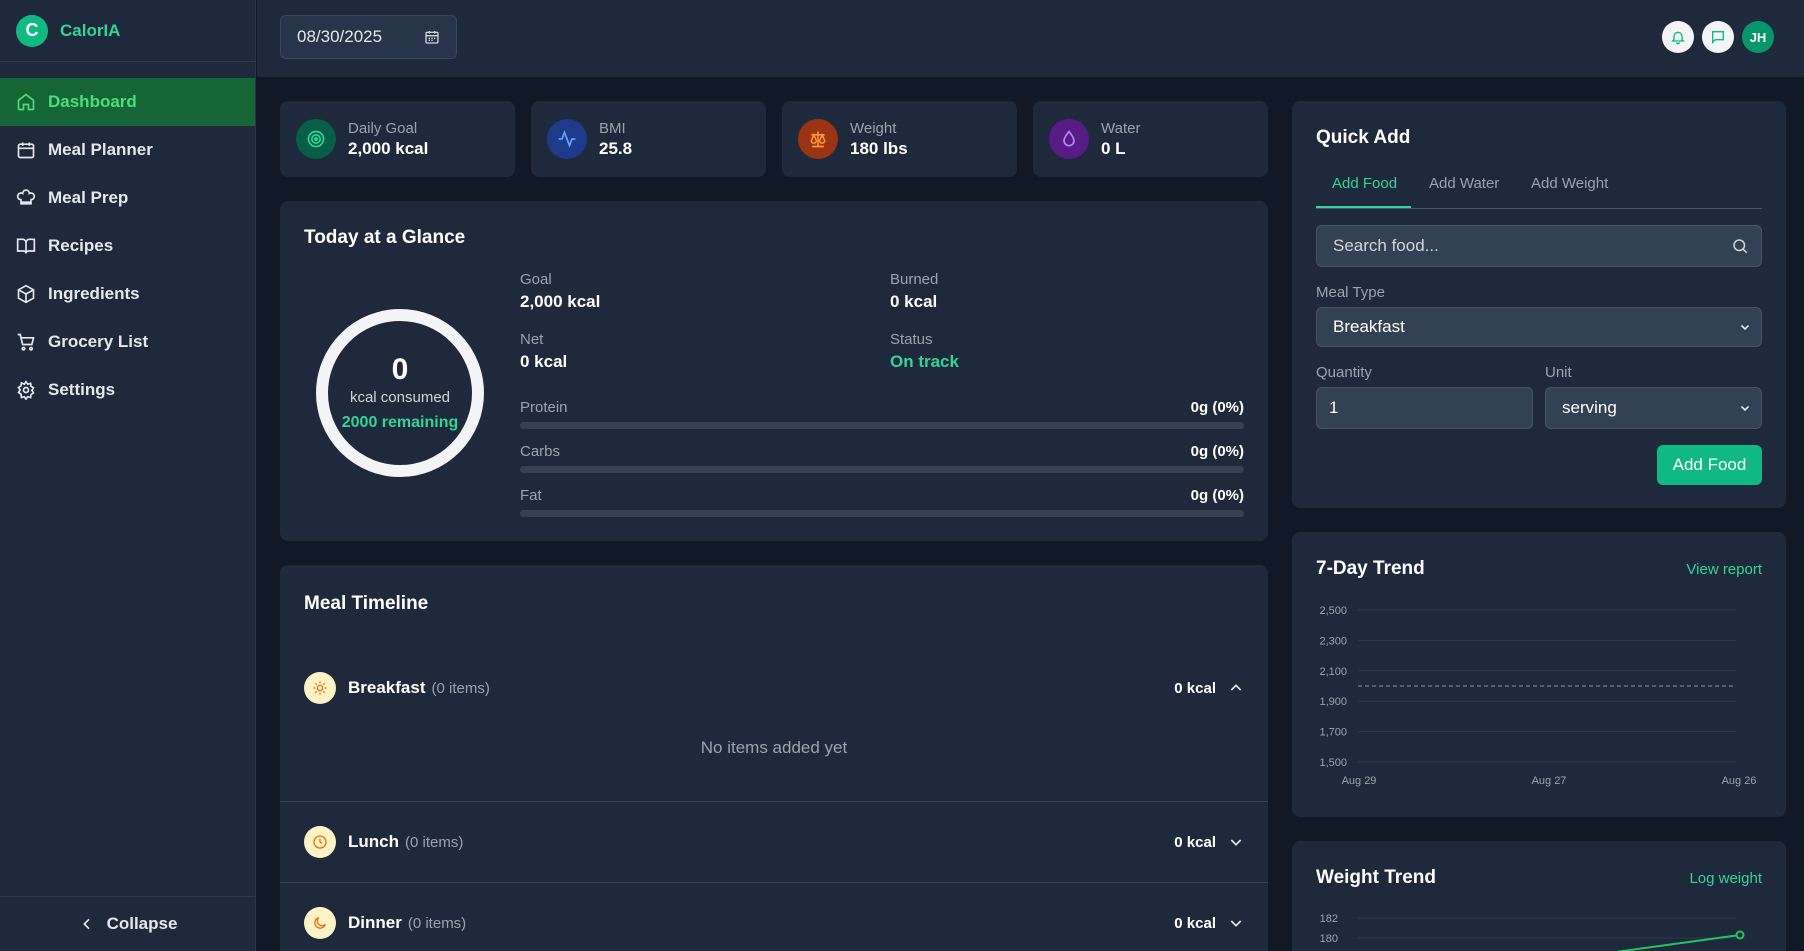 This screenshot has width=1804, height=951. I want to click on moon-icon, so click(320, 923).